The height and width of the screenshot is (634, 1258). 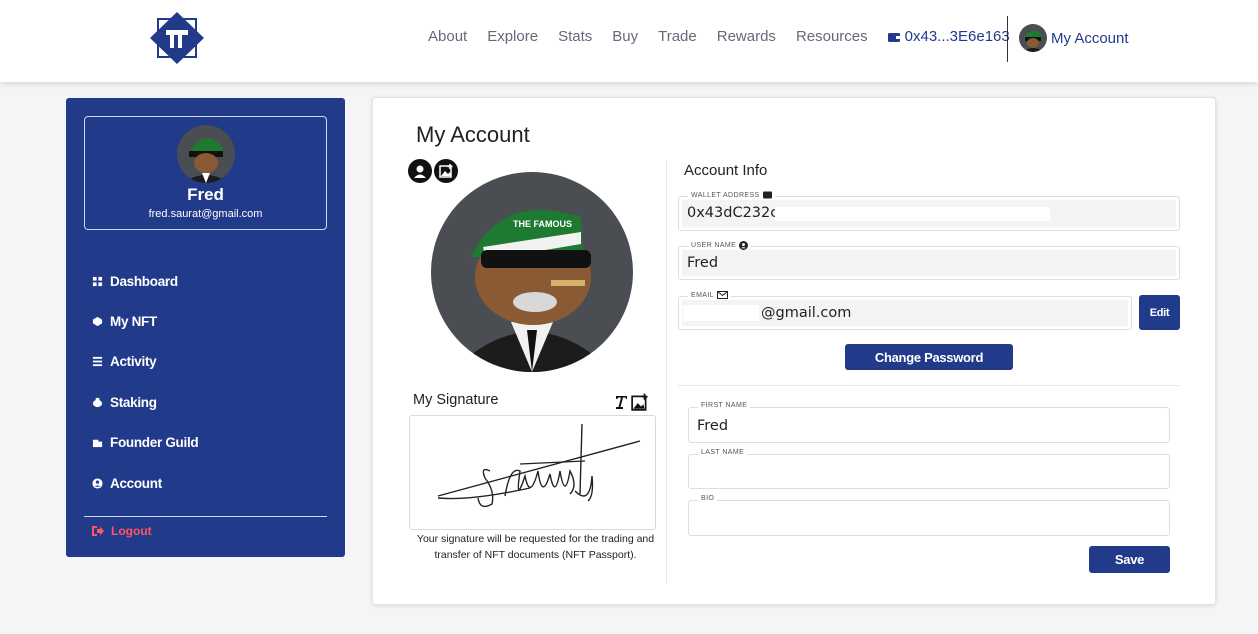 What do you see at coordinates (447, 36) in the screenshot?
I see `nav-about: About` at bounding box center [447, 36].